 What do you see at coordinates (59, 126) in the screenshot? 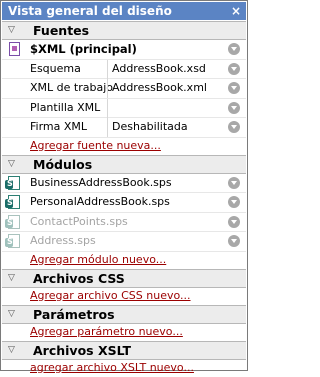
I see `field-label: Firma XML` at bounding box center [59, 126].